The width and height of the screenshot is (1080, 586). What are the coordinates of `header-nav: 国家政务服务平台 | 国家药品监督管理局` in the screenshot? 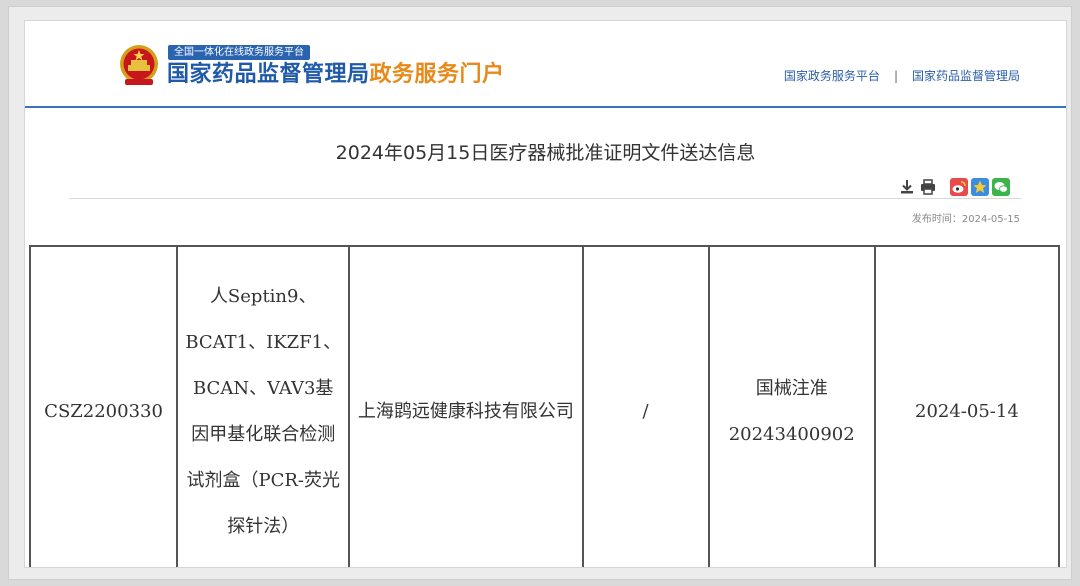 It's located at (902, 75).